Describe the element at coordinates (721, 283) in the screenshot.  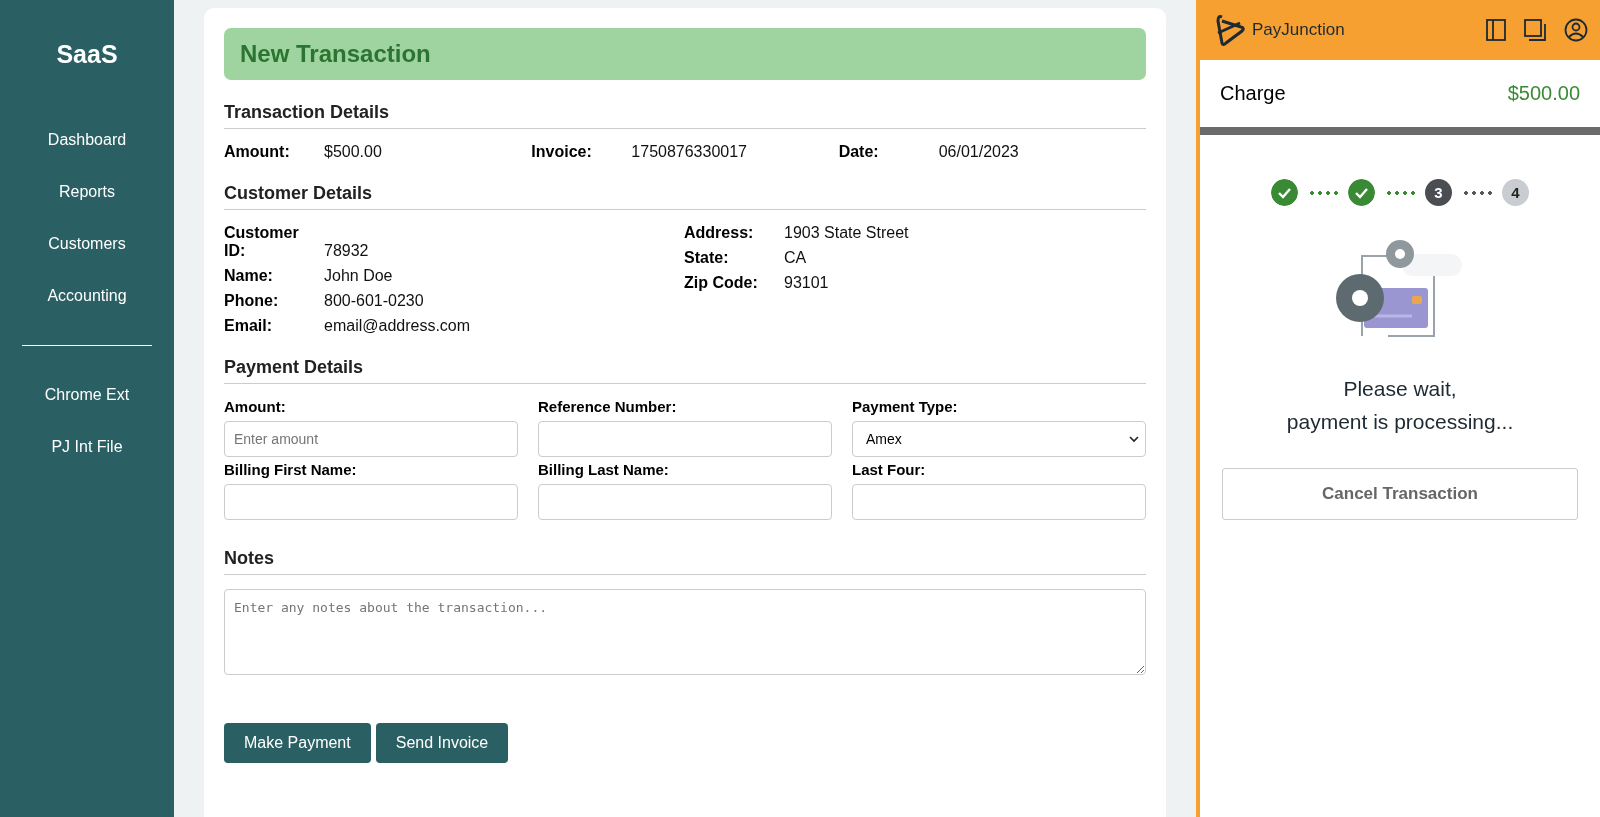
I see `field-label: Zip Code:` at that location.